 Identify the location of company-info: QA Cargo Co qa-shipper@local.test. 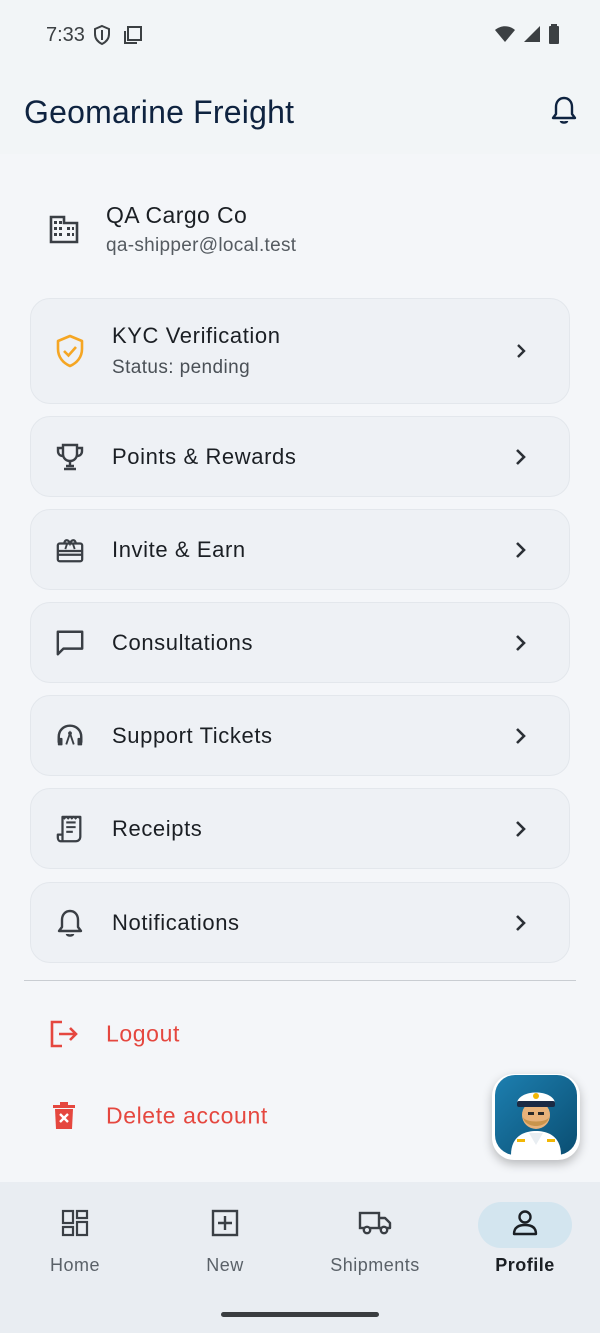
(300, 230).